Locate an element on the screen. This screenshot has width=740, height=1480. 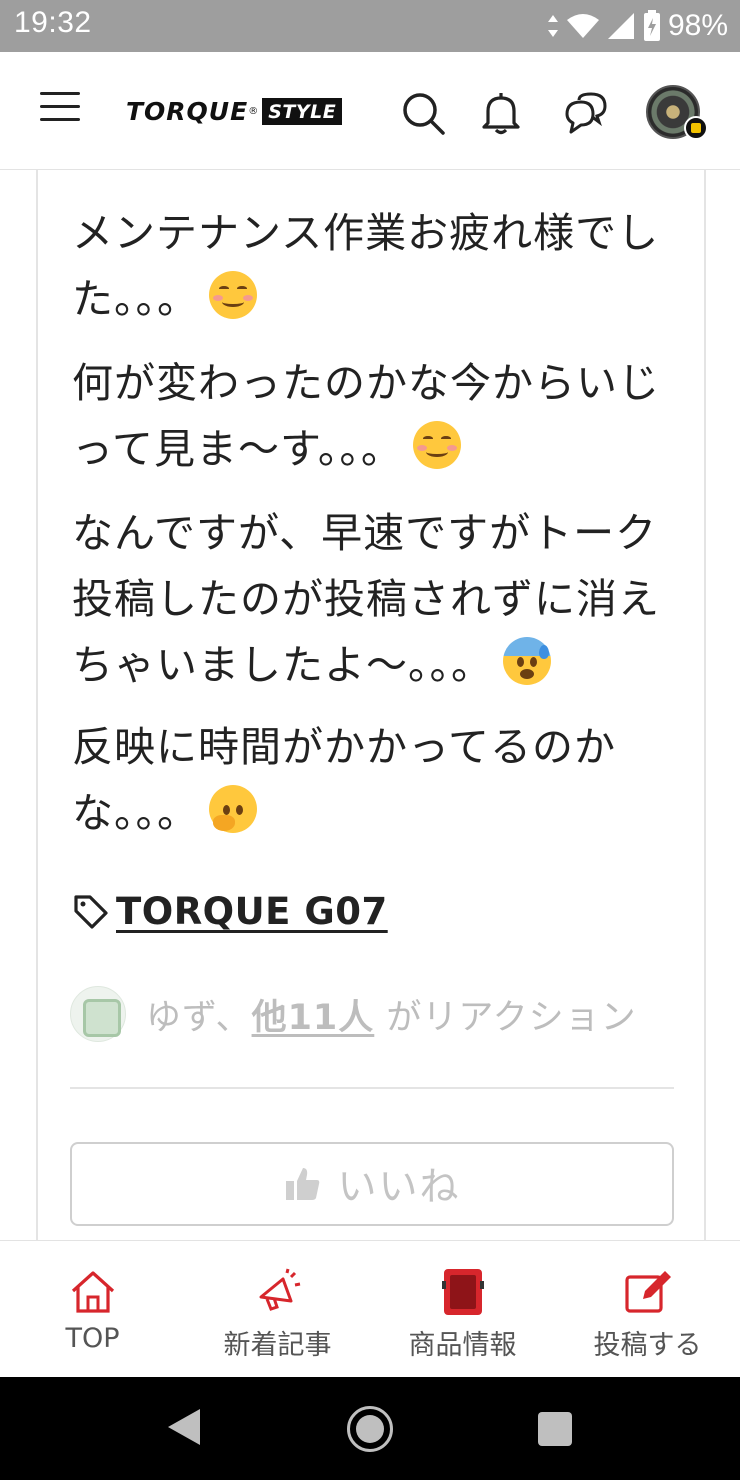
thinking-face-emoji is located at coordinates (233, 809).